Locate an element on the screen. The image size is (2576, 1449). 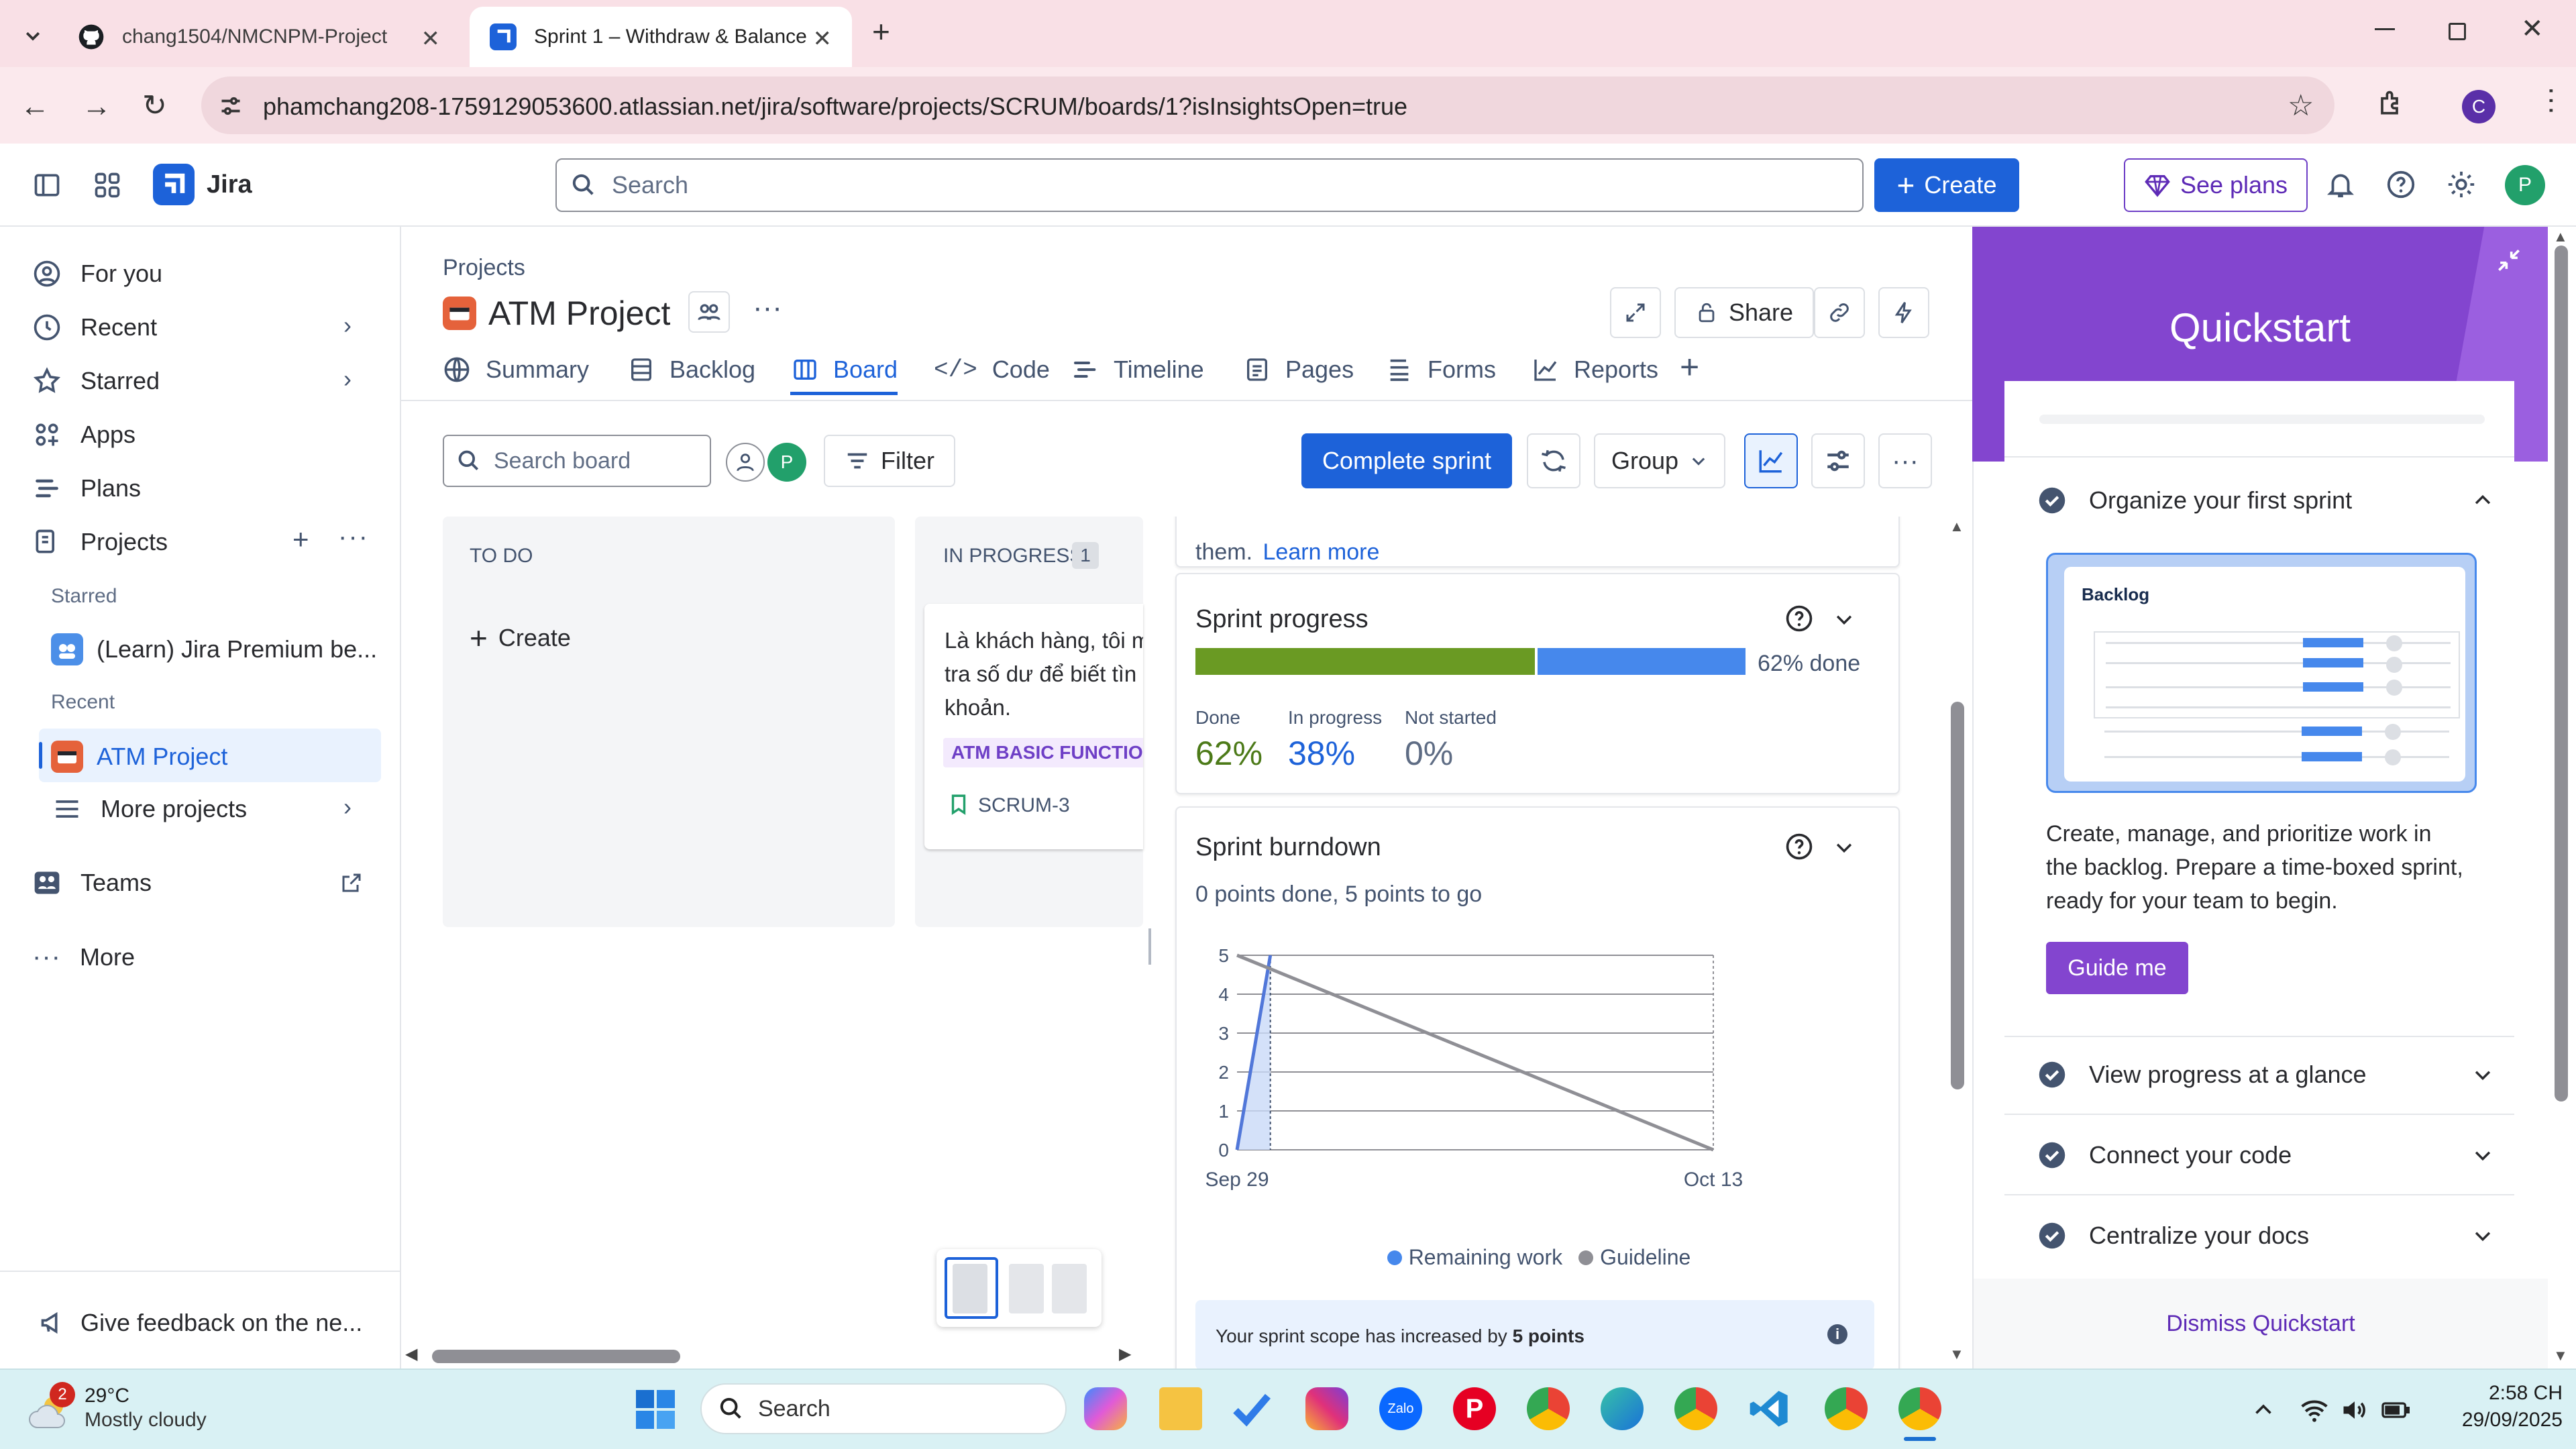
notifications-bell-icon is located at coordinates (2340, 184).